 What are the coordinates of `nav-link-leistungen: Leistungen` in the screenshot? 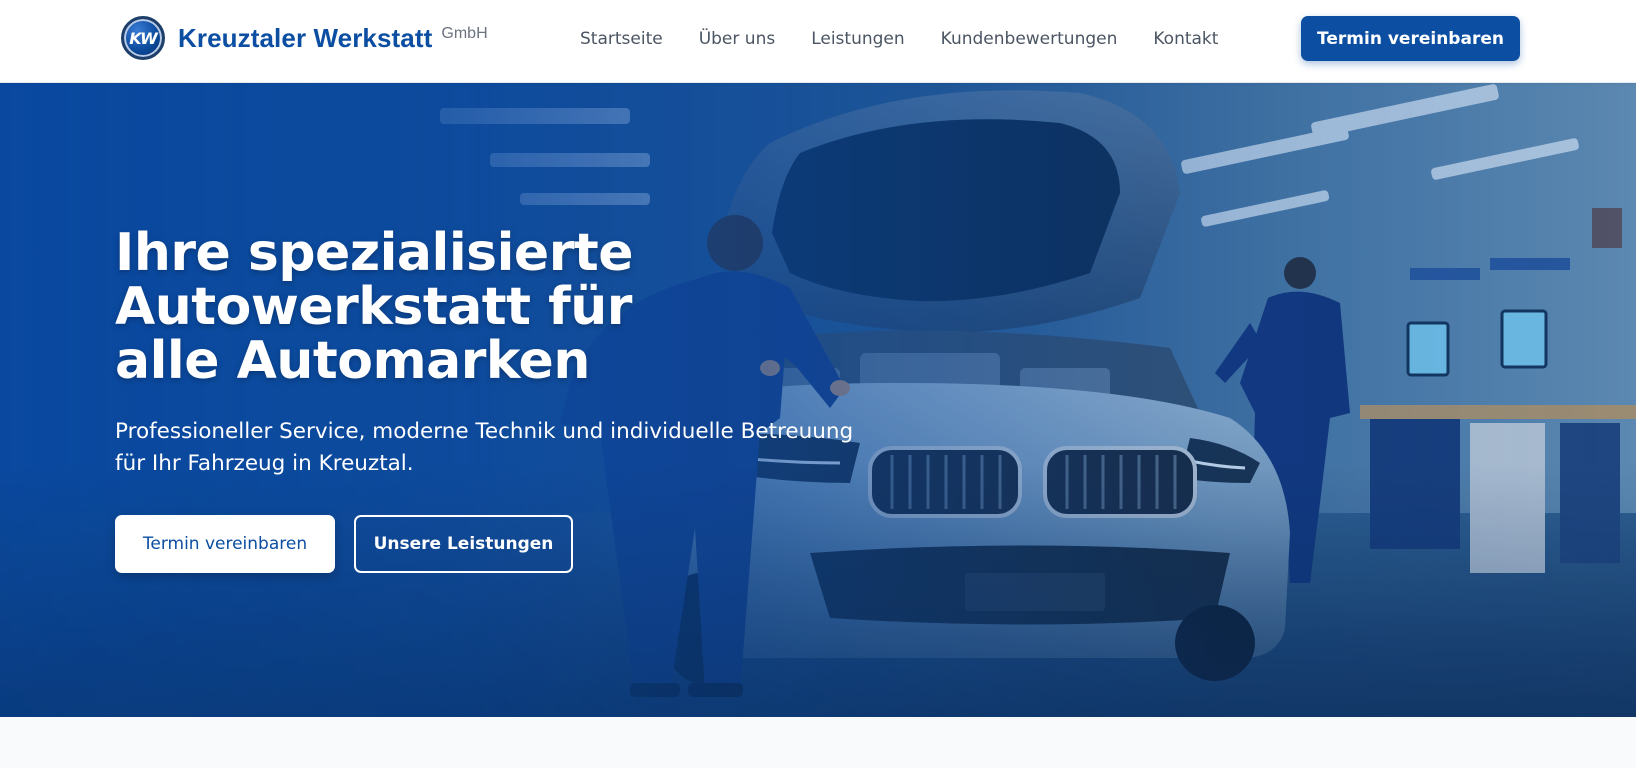 It's located at (857, 39).